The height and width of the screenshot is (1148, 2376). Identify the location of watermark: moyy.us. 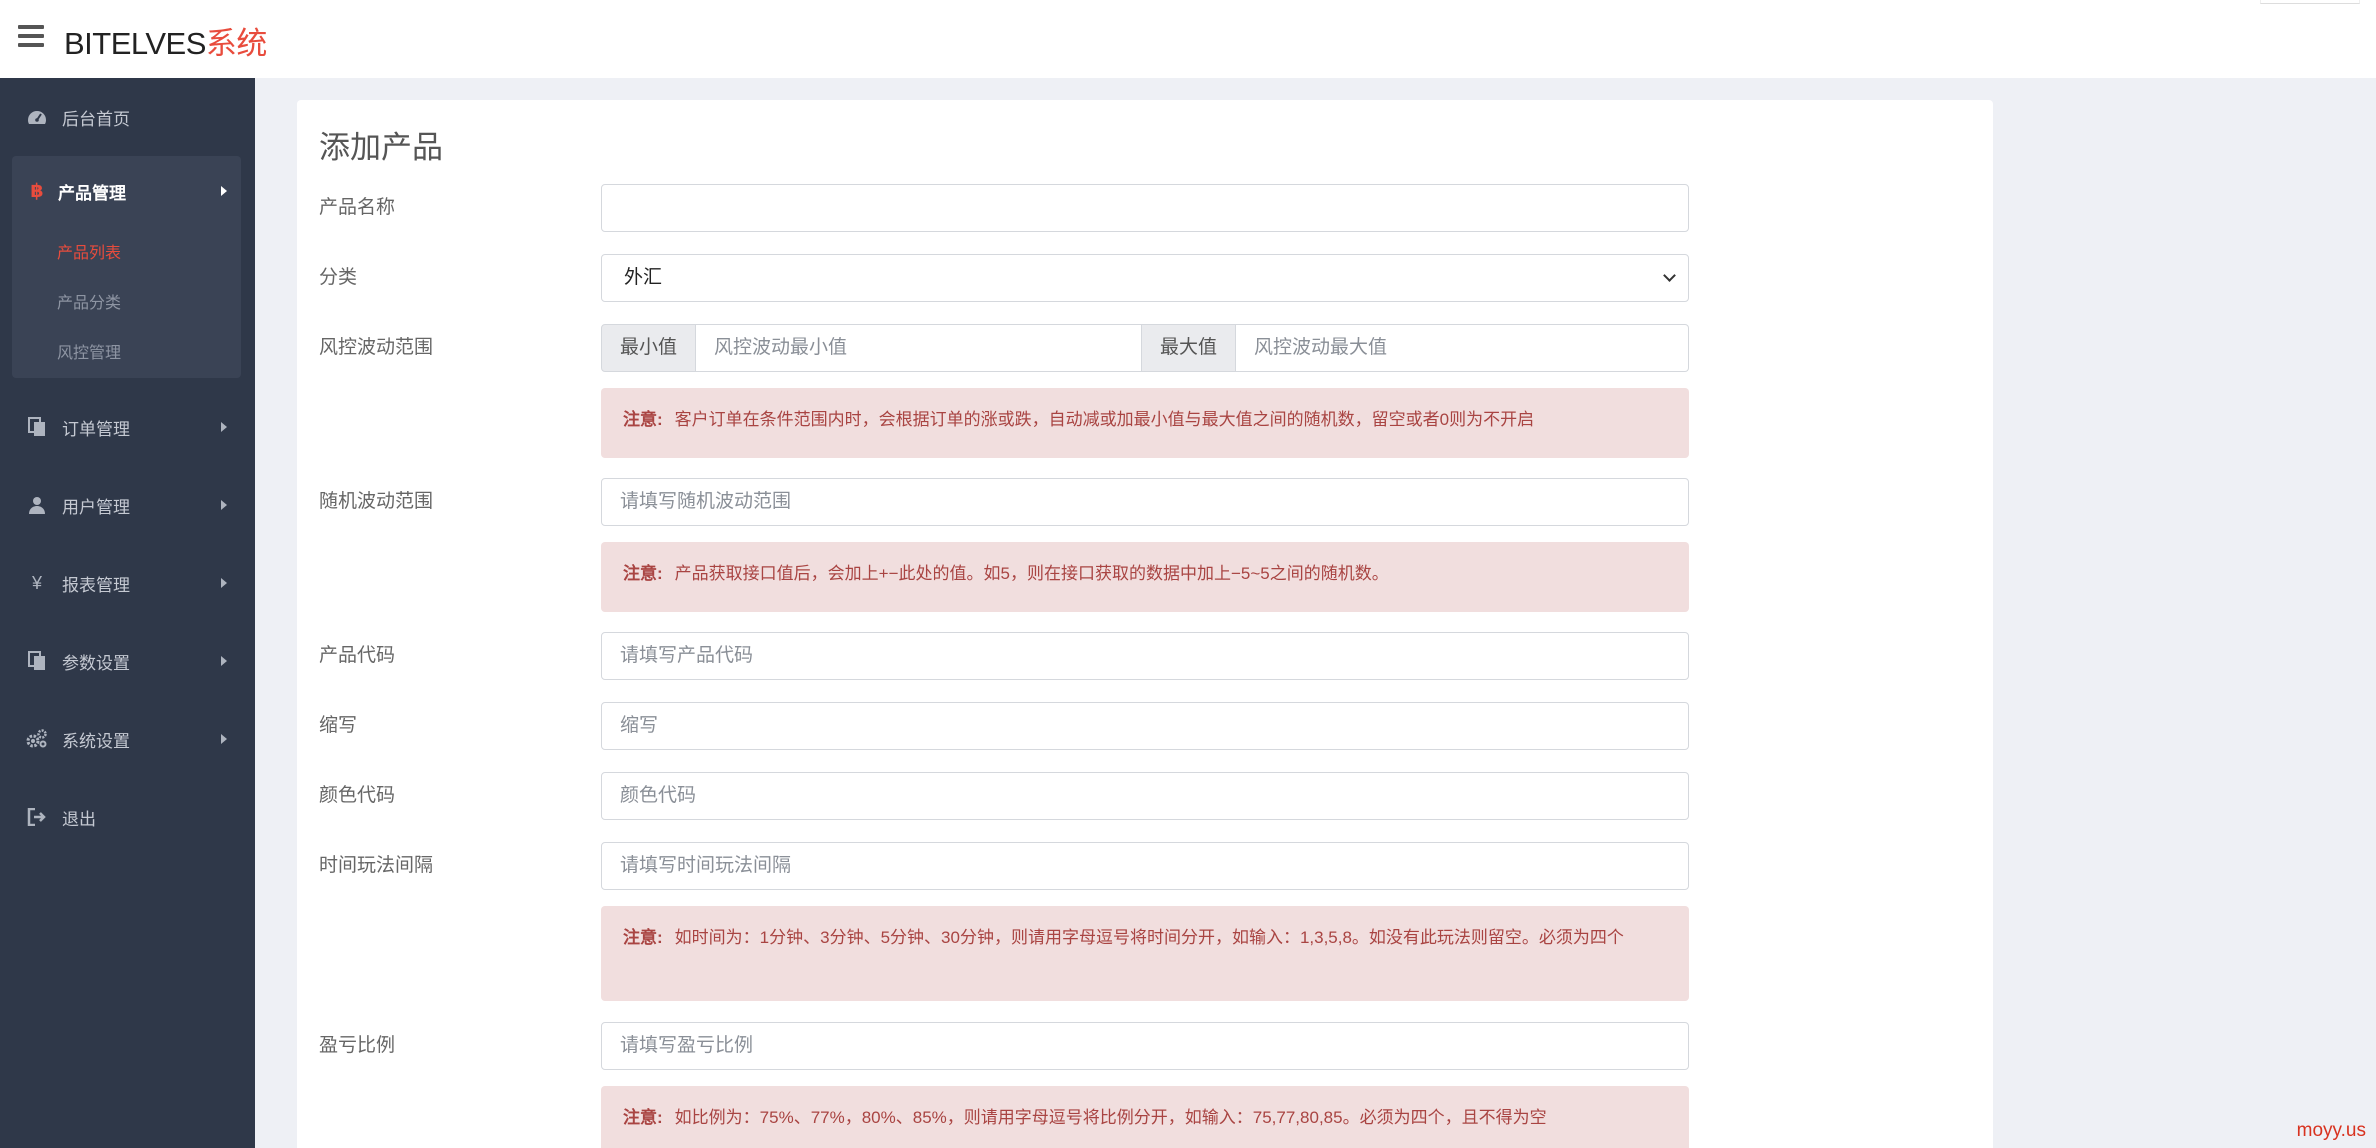
(2331, 1130).